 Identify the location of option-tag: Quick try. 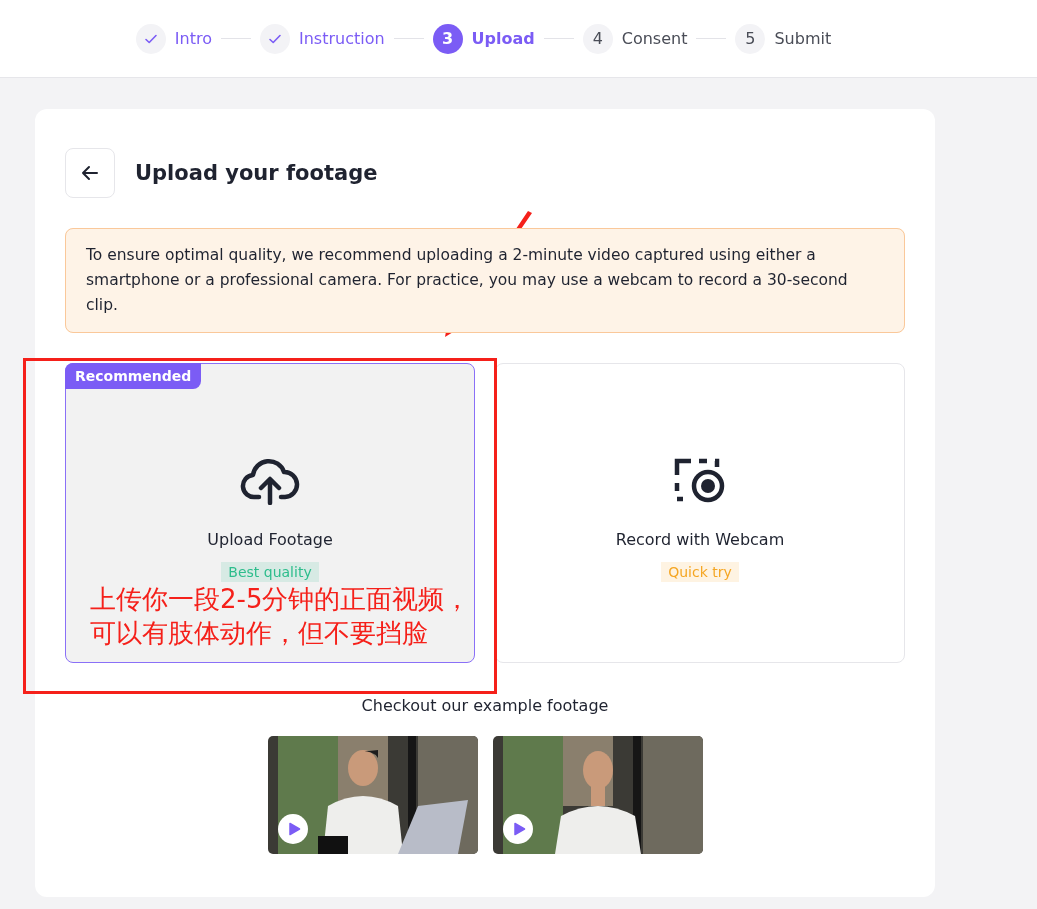
(700, 572).